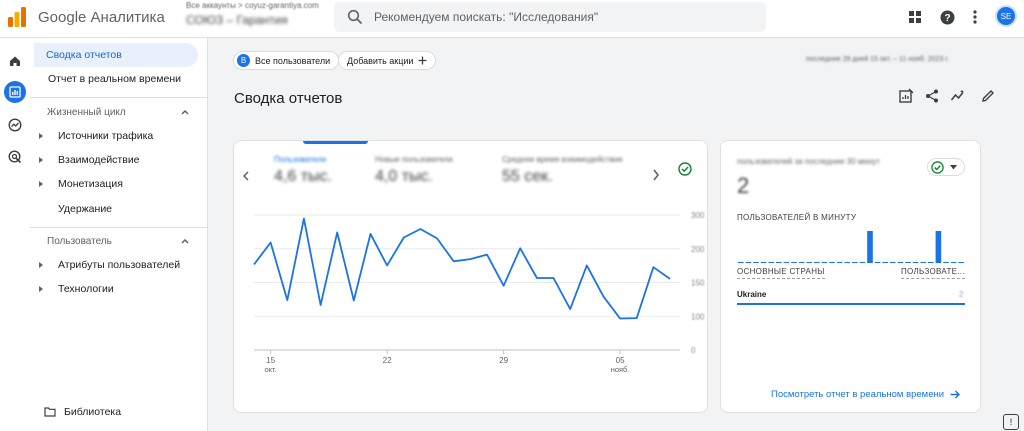  What do you see at coordinates (620, 360) in the screenshot?
I see `x-tick-day: 05` at bounding box center [620, 360].